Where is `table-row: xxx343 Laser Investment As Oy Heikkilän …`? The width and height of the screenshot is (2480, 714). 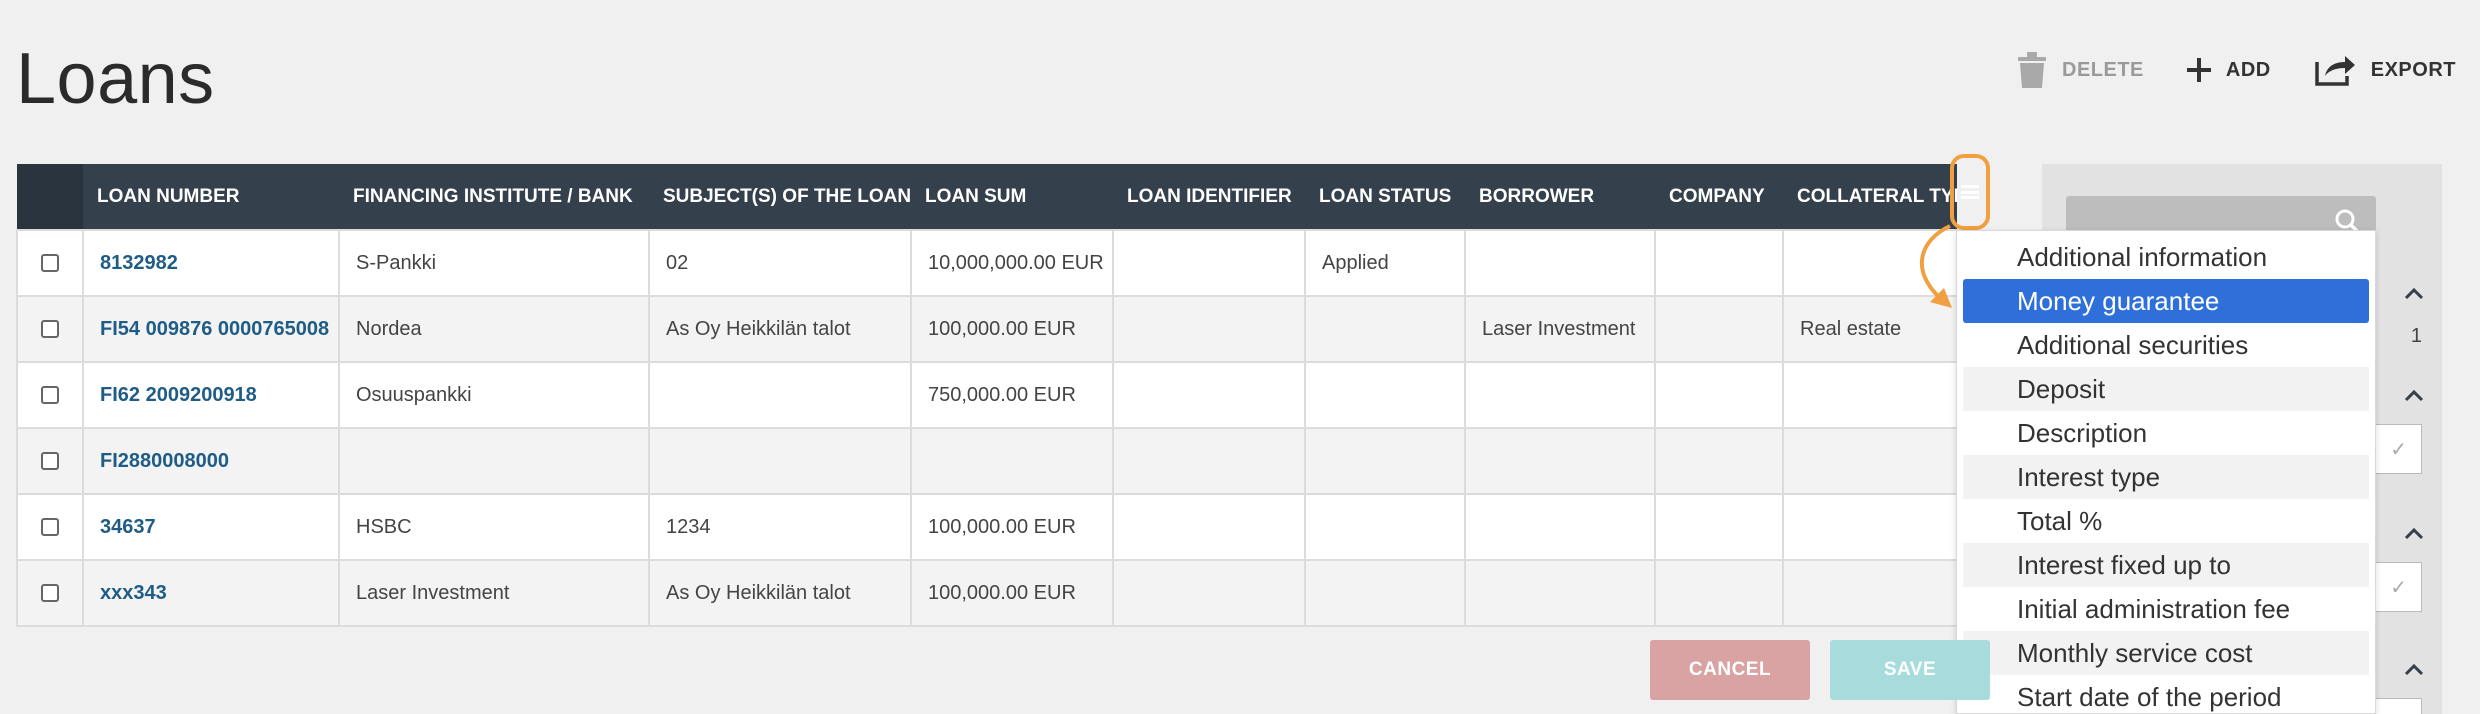 table-row: xxx343 Laser Investment As Oy Heikkilän … is located at coordinates (987, 593).